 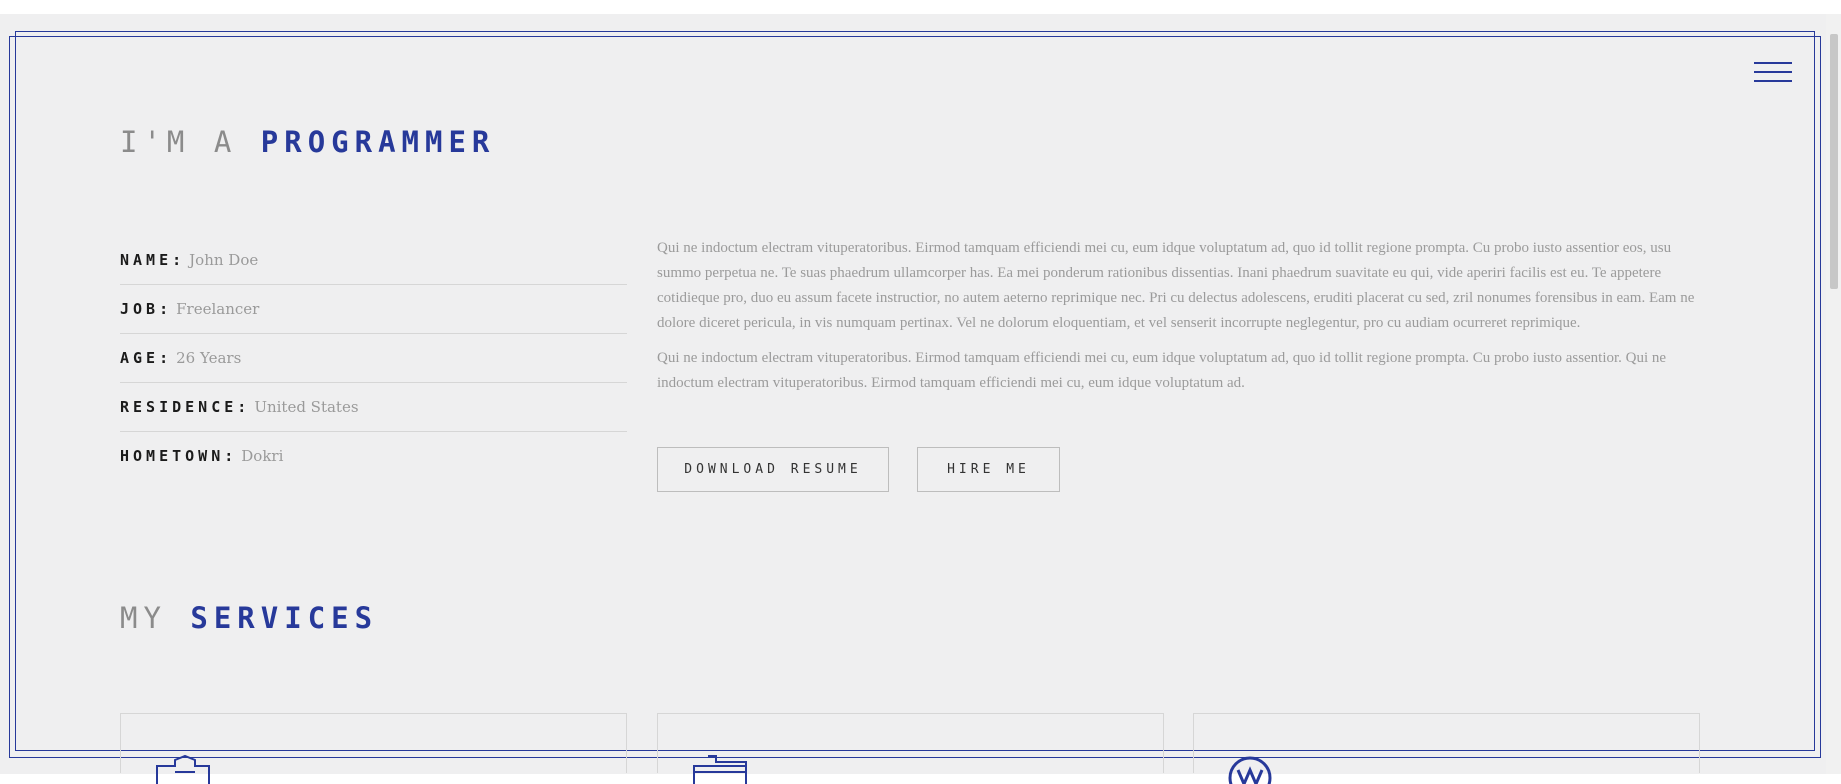 I want to click on download-resume-button: DOWNLOAD RESUME, so click(x=773, y=469).